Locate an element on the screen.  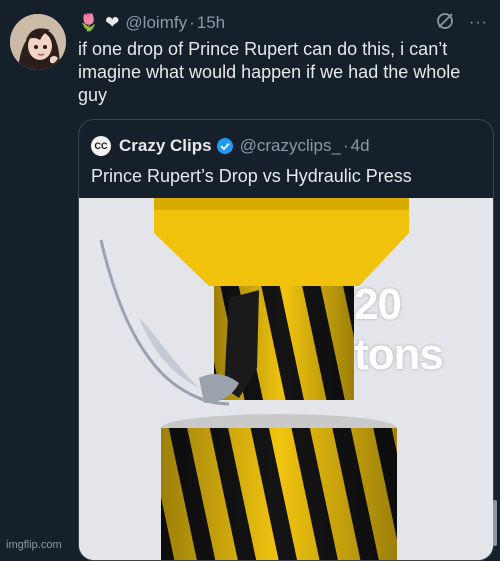
avatar-image is located at coordinates (38, 42).